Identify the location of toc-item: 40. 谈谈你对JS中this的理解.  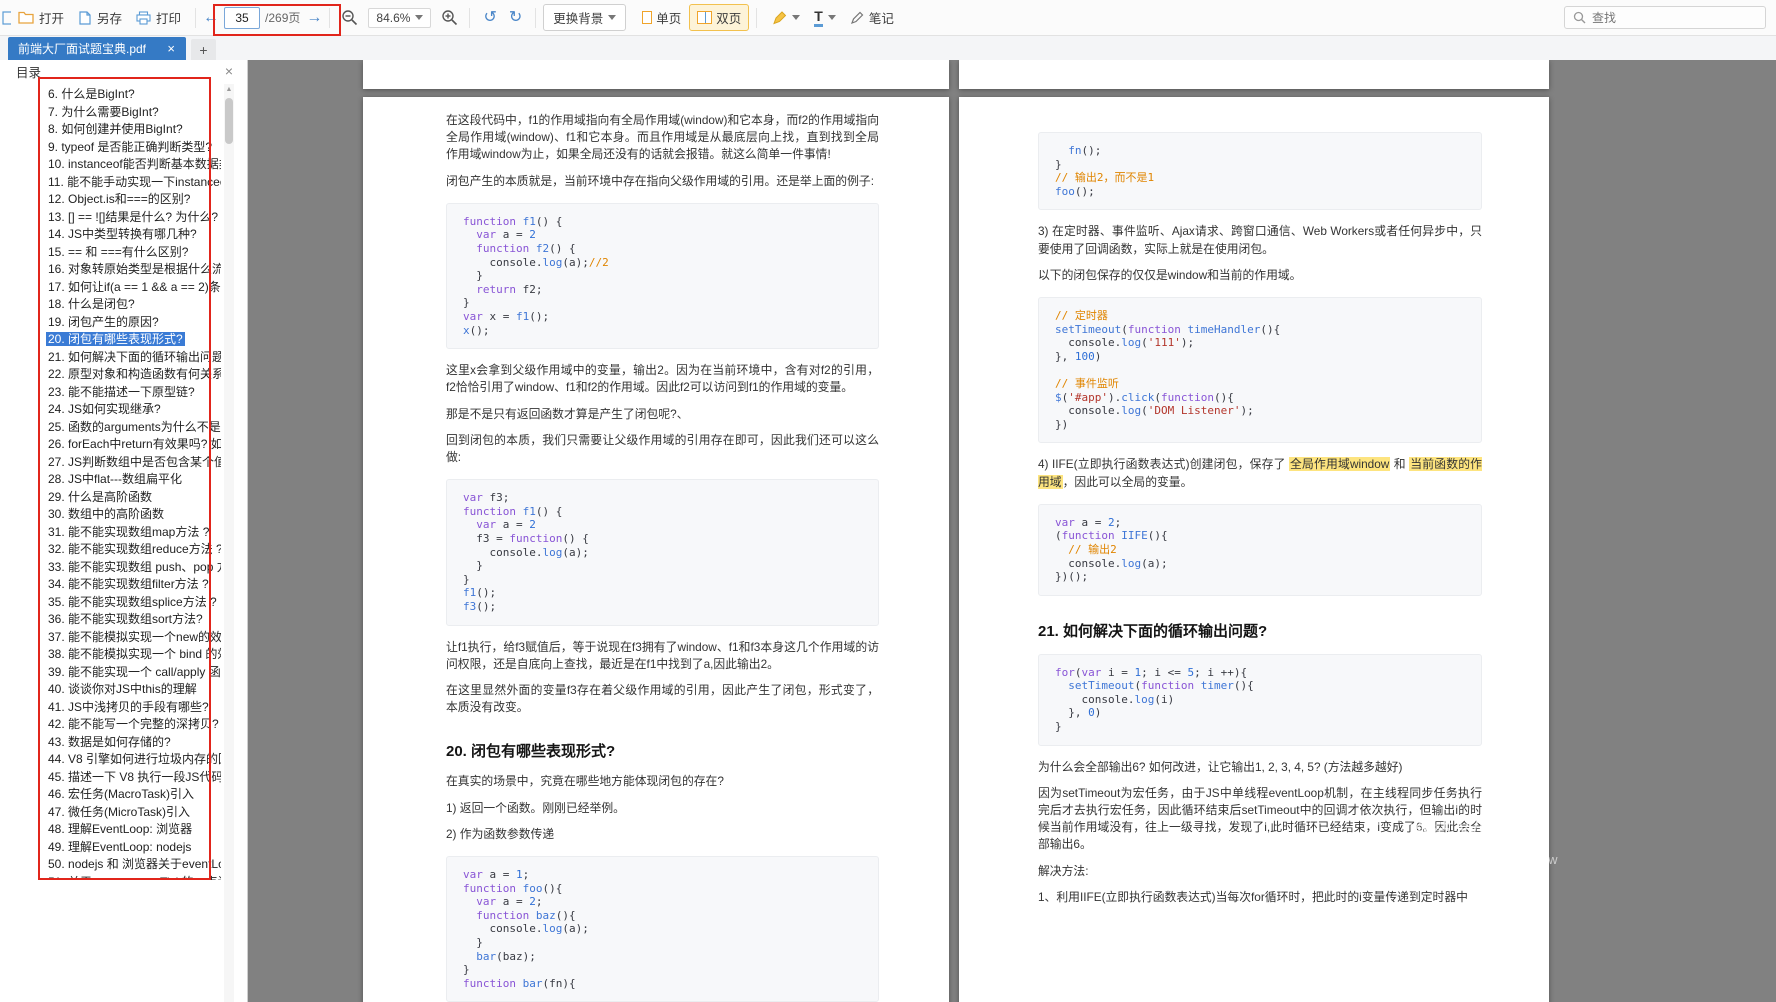
(133, 690).